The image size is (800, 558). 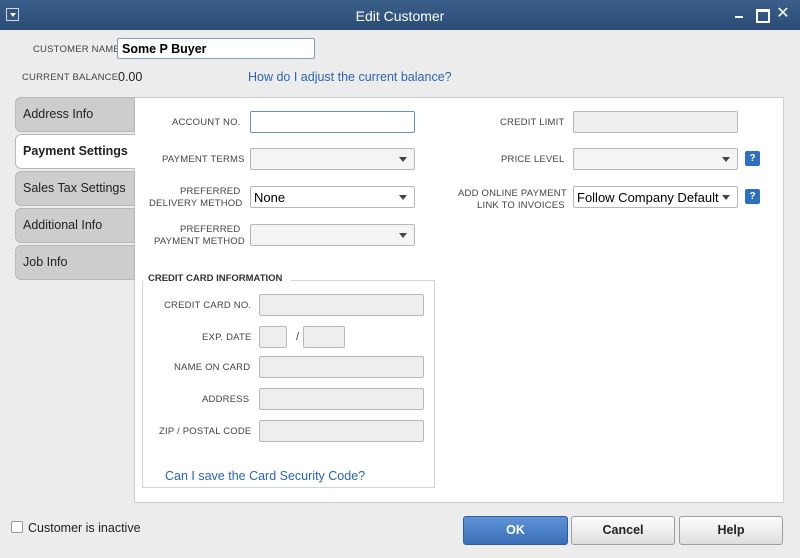 I want to click on customer-inactive-label: Customer is inactive, so click(x=84, y=528).